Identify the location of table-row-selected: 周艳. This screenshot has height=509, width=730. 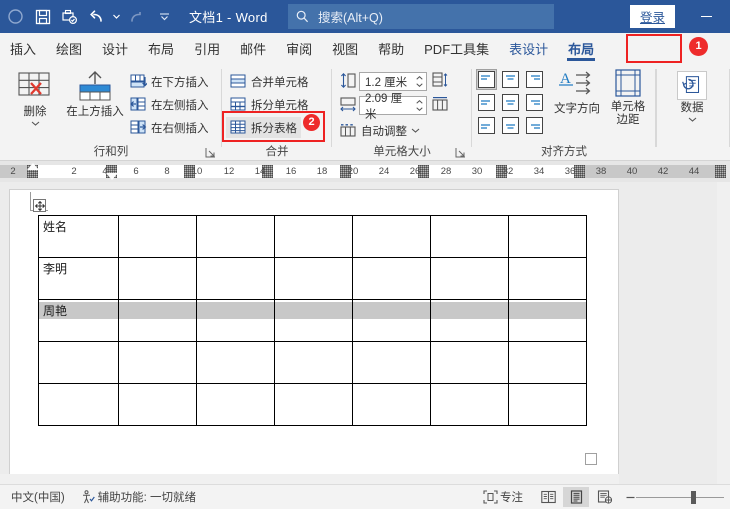
(312, 320).